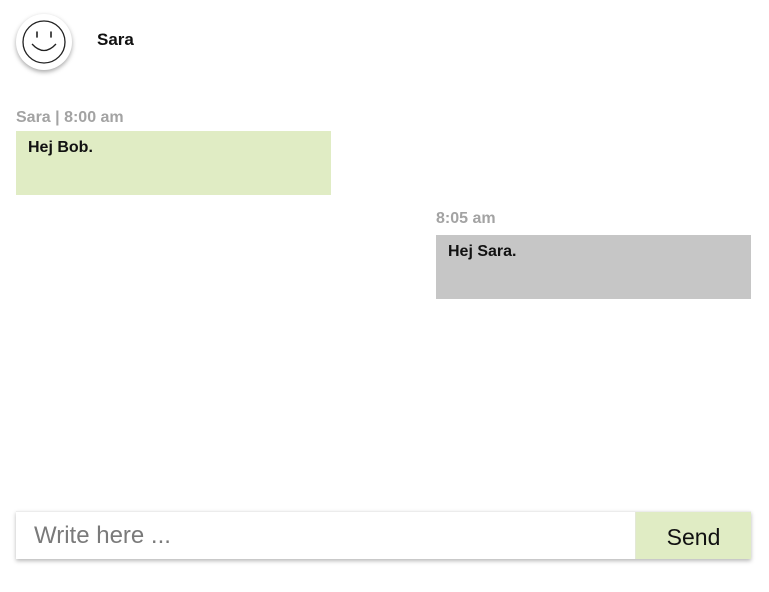 The height and width of the screenshot is (592, 769). What do you see at coordinates (173, 163) in the screenshot?
I see `message-bubble-incoming: Hej Bob.` at bounding box center [173, 163].